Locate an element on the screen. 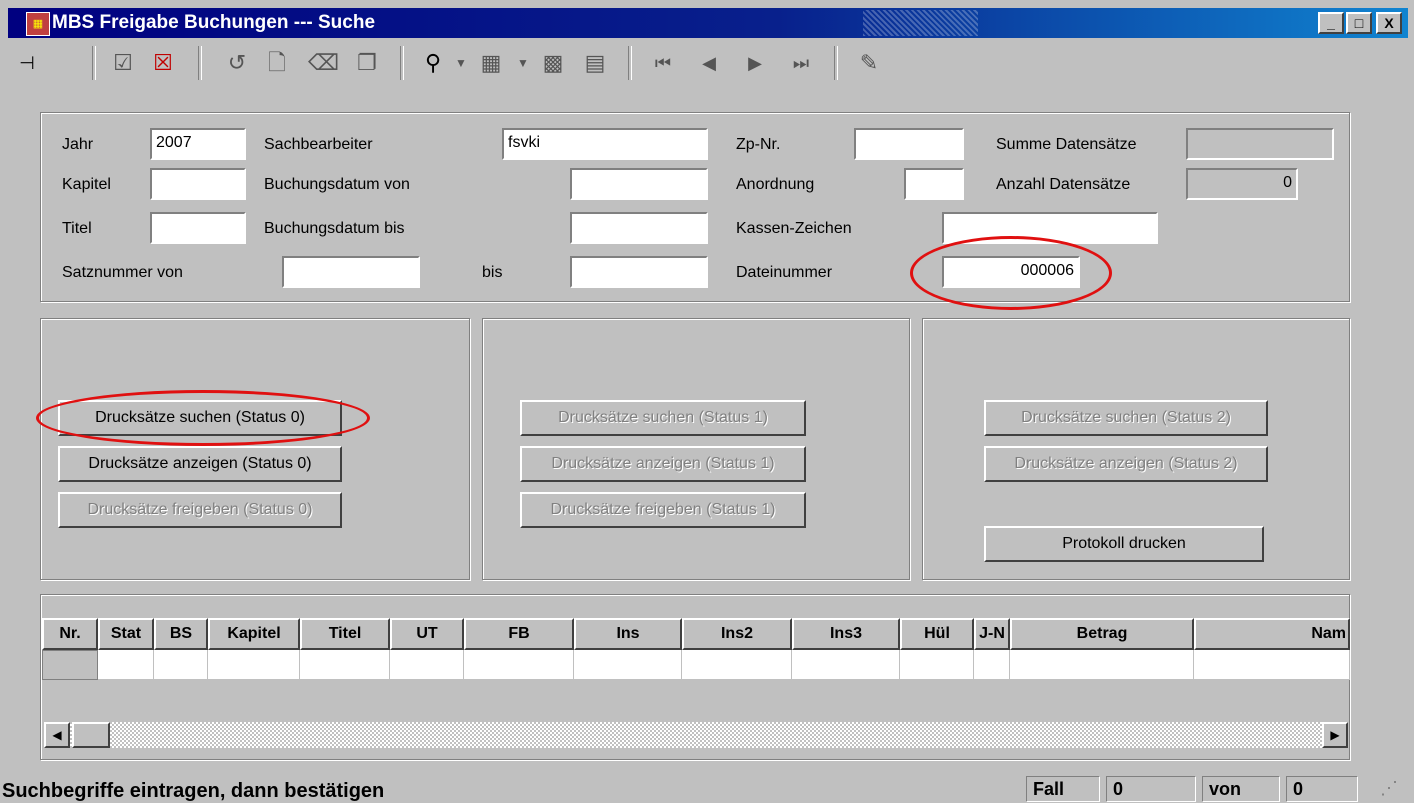 Image resolution: width=1414 pixels, height=803 pixels. zpnr-label: Zp-Nr. is located at coordinates (758, 144).